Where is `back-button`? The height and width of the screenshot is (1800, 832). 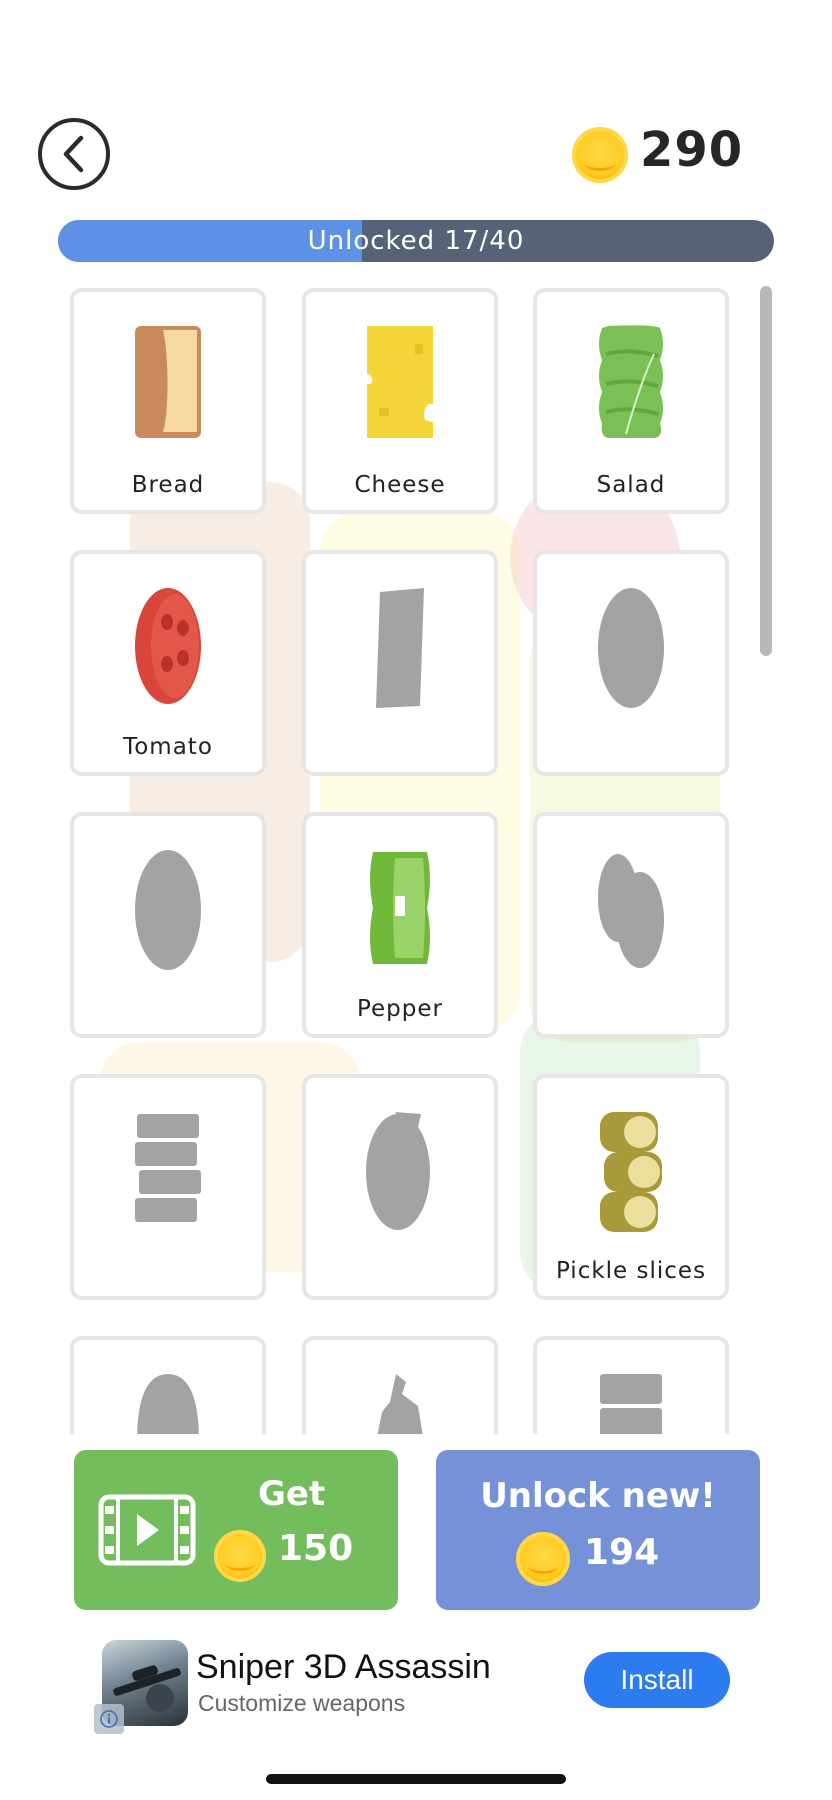 back-button is located at coordinates (74, 154).